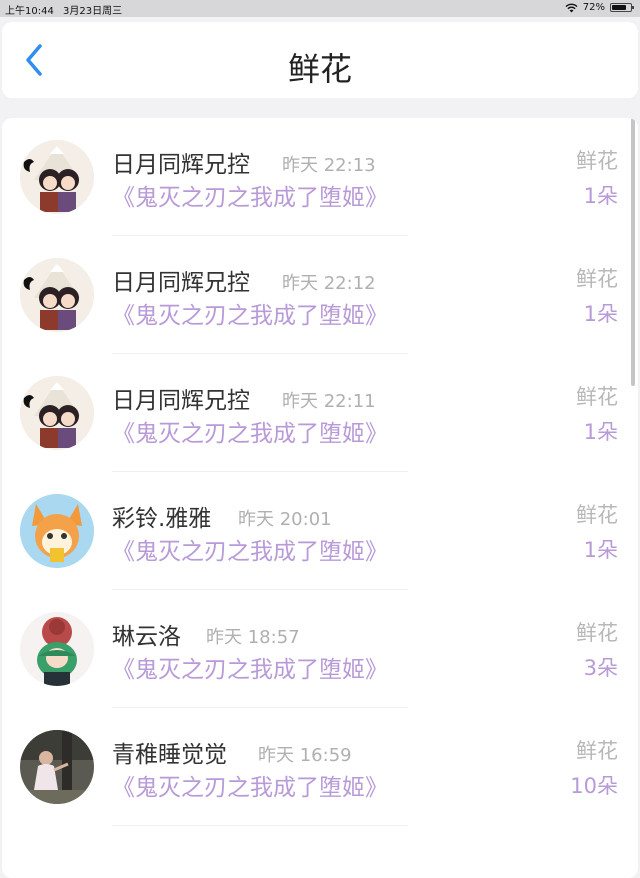 The height and width of the screenshot is (878, 640). Describe the element at coordinates (600, 668) in the screenshot. I see `gift-count: 3朵` at that location.